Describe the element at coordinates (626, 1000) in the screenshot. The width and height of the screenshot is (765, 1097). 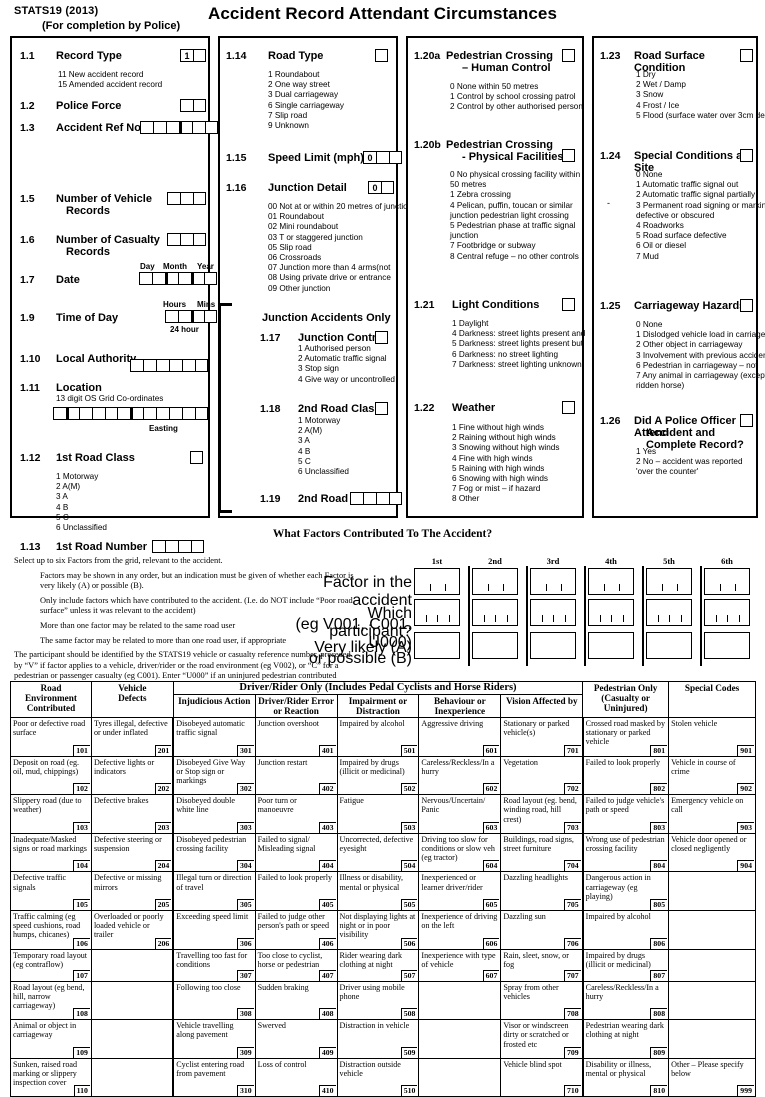
I see `factor-cell: Careless/Reckless/In a hurry 808` at that location.